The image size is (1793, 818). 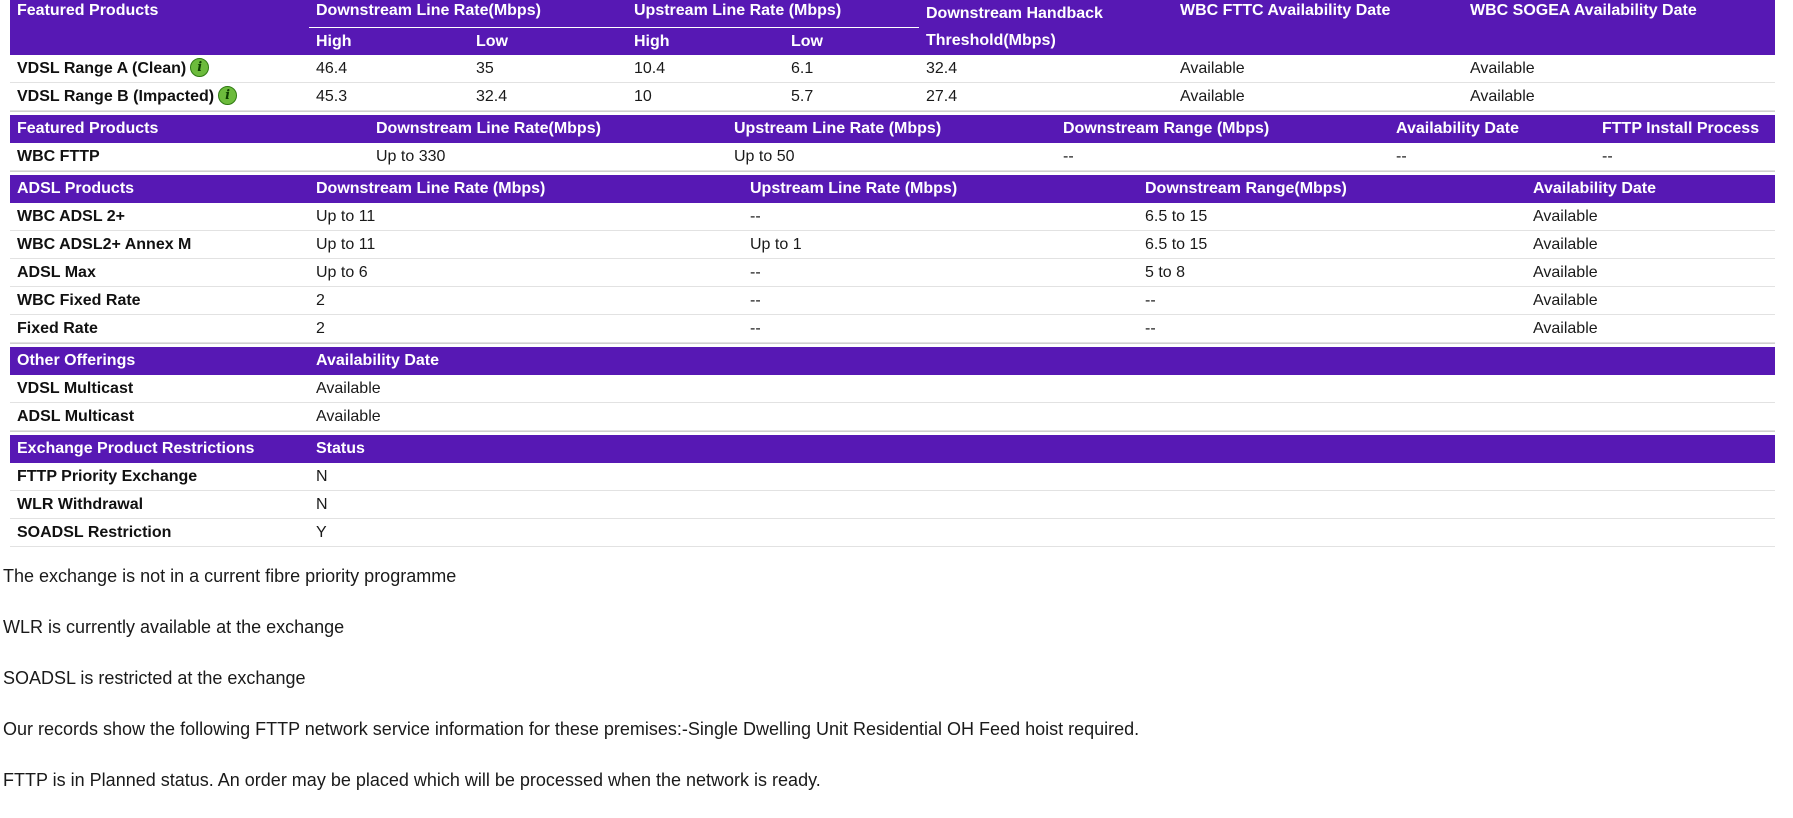 What do you see at coordinates (159, 477) in the screenshot?
I see `row-label: FTTP Priority Exchange` at bounding box center [159, 477].